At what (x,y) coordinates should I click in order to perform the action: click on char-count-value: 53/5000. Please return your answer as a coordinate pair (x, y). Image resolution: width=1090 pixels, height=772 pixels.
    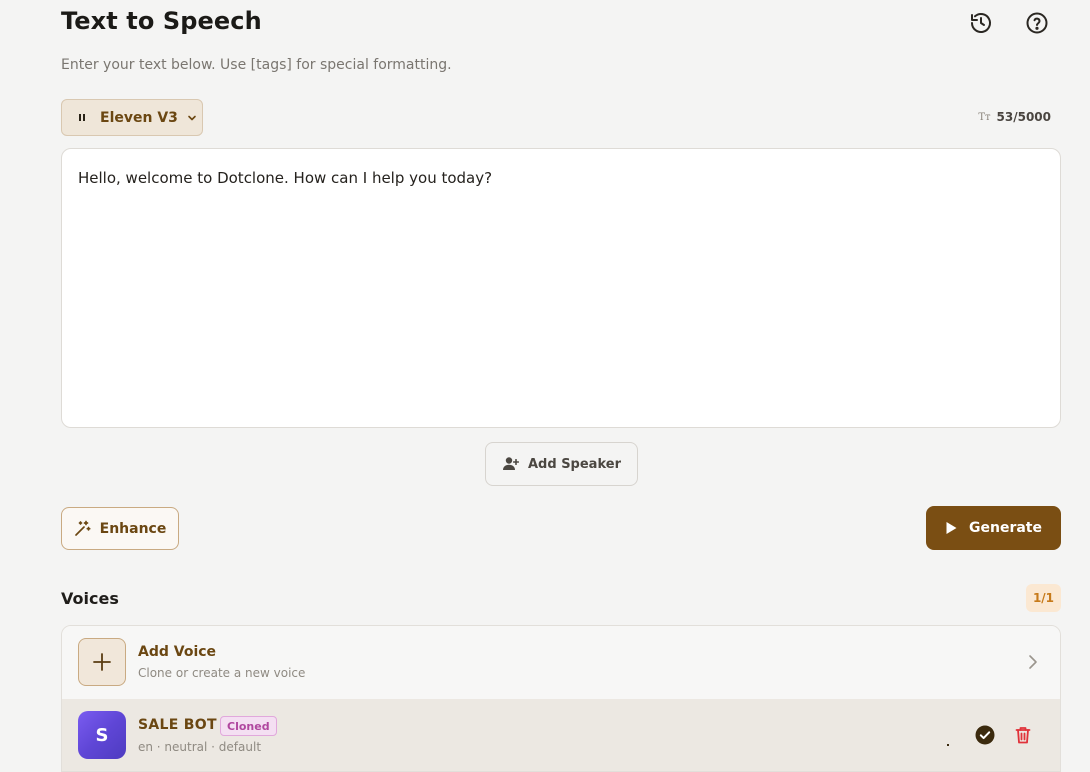
    Looking at the image, I should click on (1023, 117).